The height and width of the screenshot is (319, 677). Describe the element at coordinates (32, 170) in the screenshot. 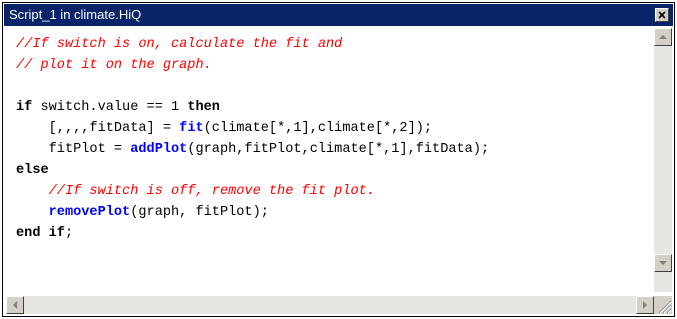

I see `code-keyword: else` at that location.